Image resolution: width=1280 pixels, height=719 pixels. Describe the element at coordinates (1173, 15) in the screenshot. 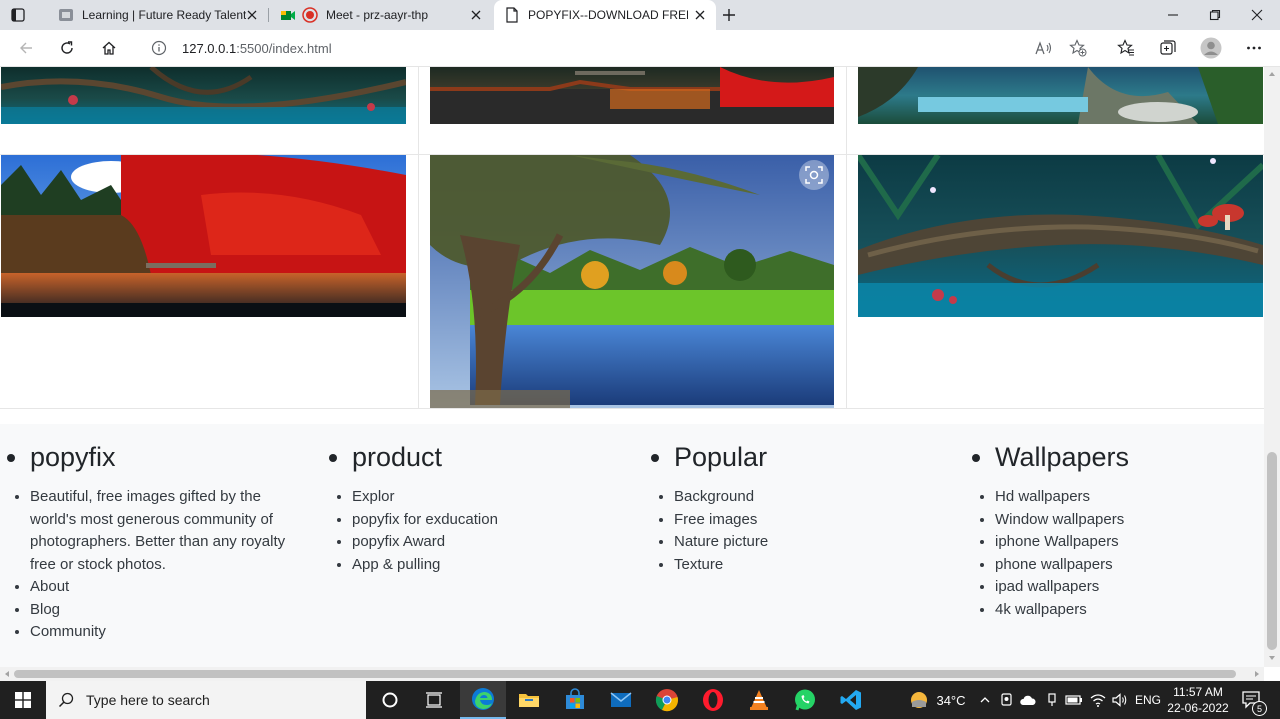

I see `minimize-button` at that location.